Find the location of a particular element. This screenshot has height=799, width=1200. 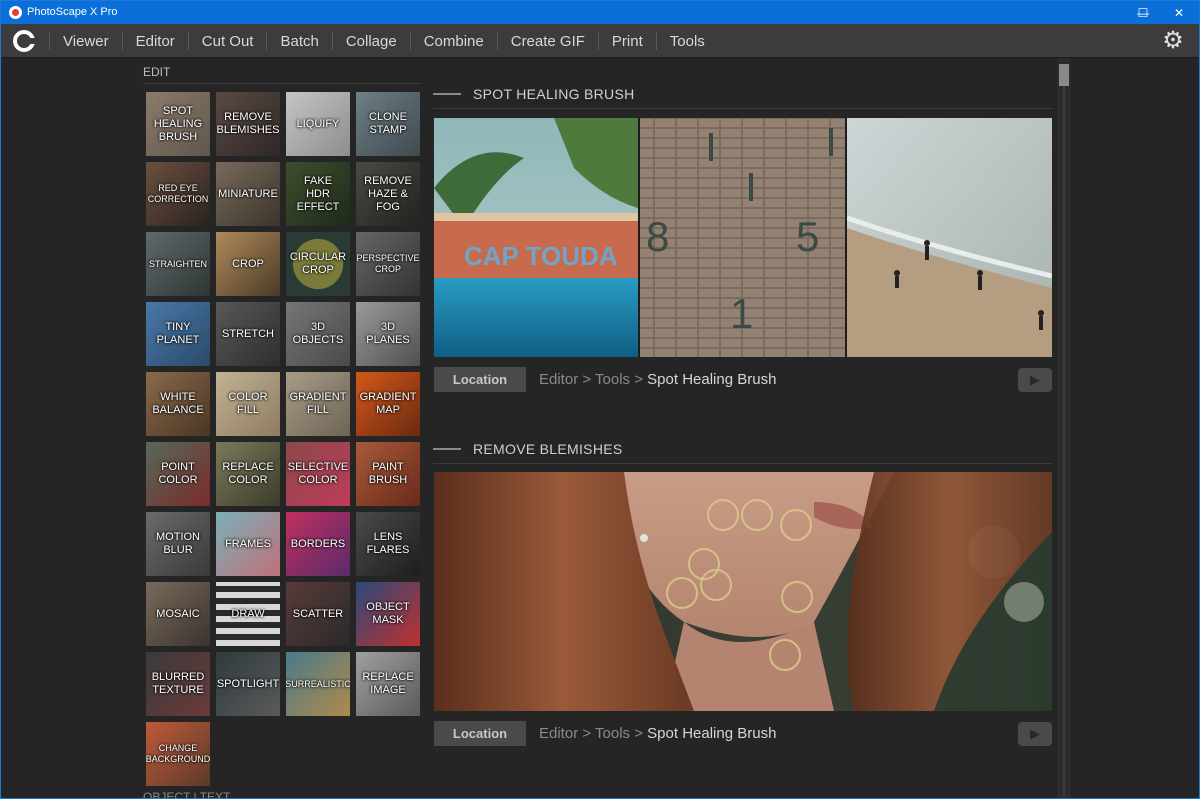

section-label-edit: EDIT is located at coordinates (157, 72).